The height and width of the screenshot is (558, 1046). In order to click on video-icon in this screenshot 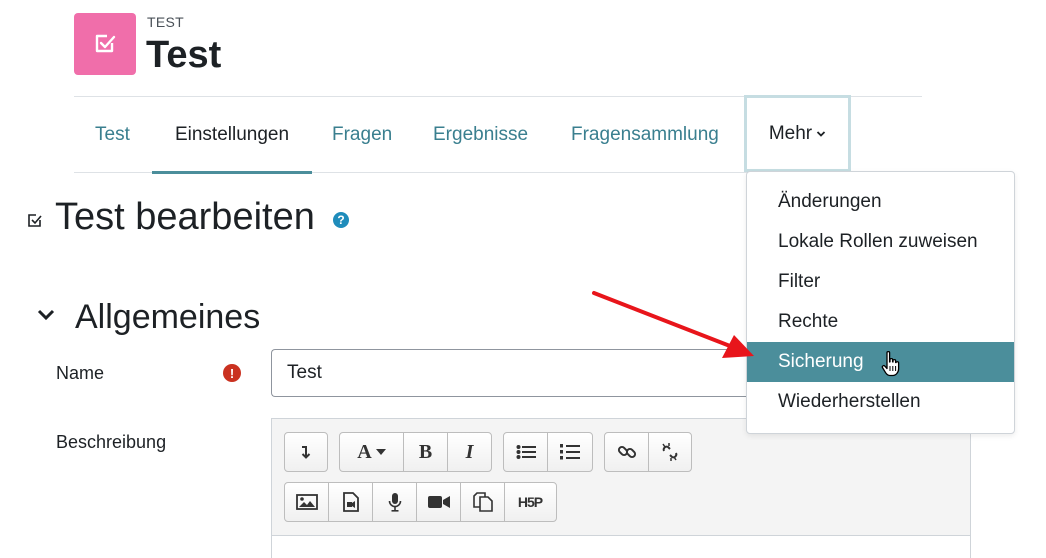, I will do `click(438, 502)`.